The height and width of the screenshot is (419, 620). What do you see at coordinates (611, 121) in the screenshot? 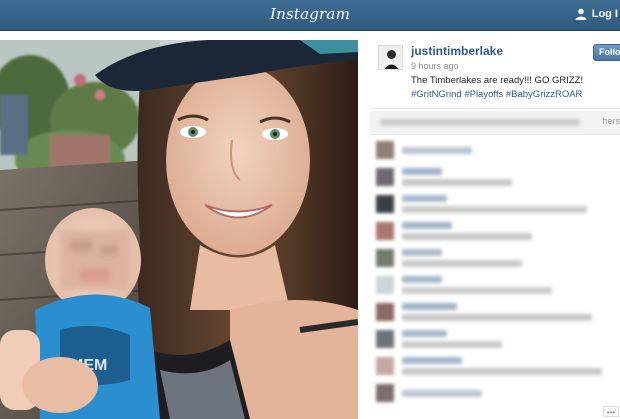
I see `likes-text: hers` at bounding box center [611, 121].